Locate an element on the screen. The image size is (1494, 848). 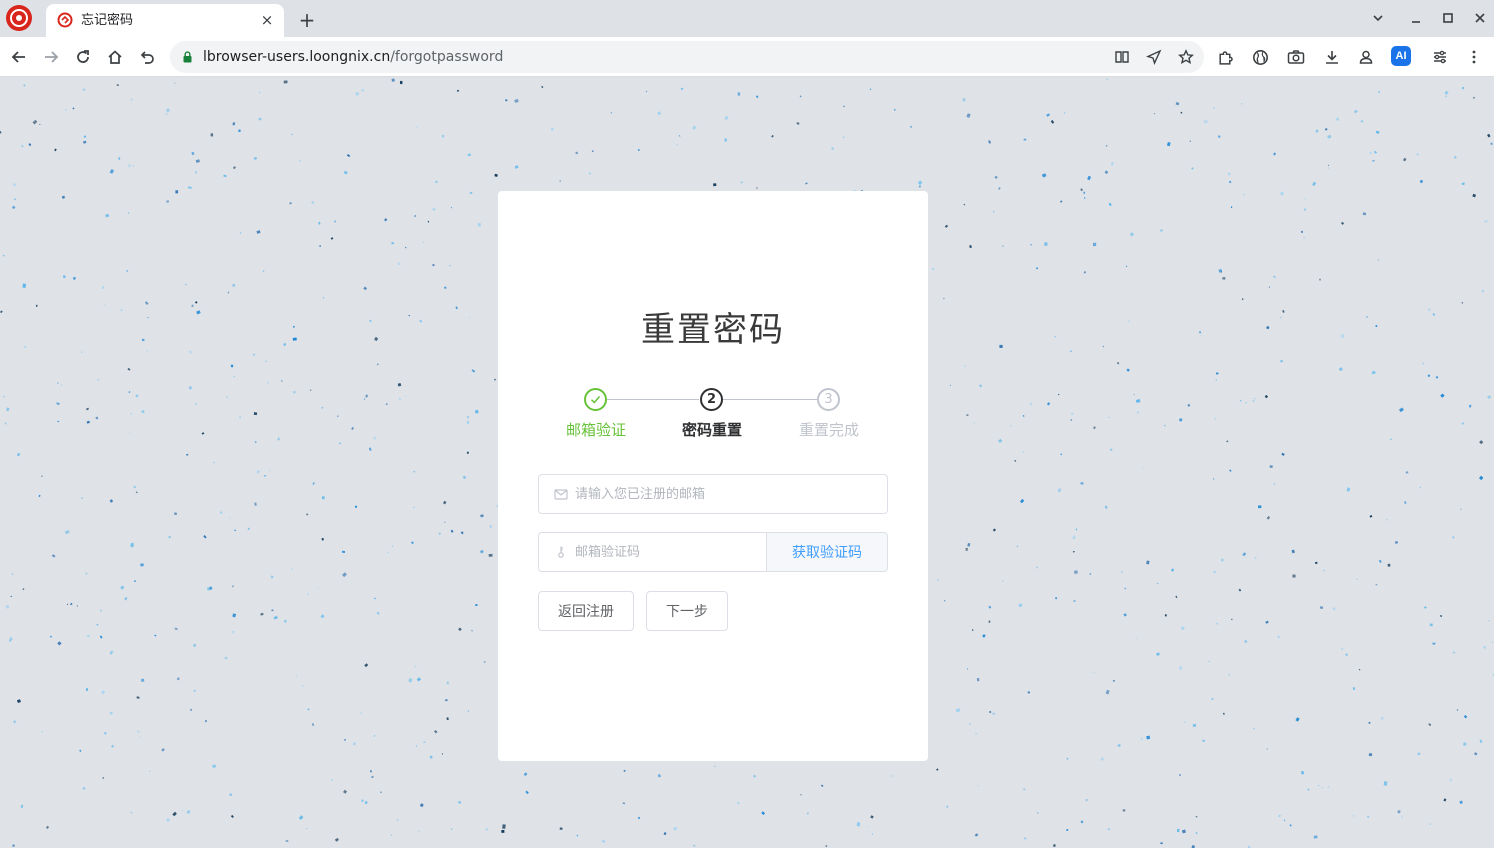
home-icon is located at coordinates (115, 57).